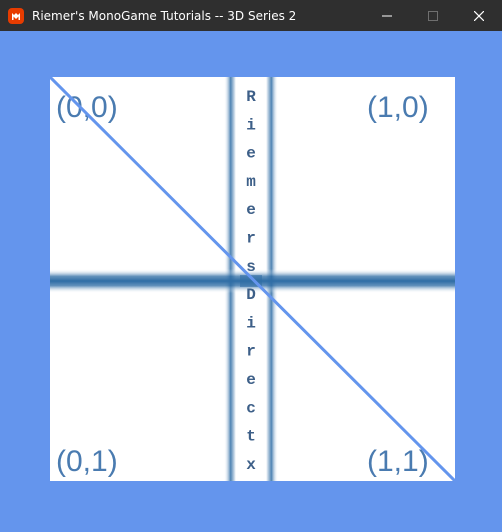 The height and width of the screenshot is (532, 502). I want to click on maximize-button, so click(433, 15).